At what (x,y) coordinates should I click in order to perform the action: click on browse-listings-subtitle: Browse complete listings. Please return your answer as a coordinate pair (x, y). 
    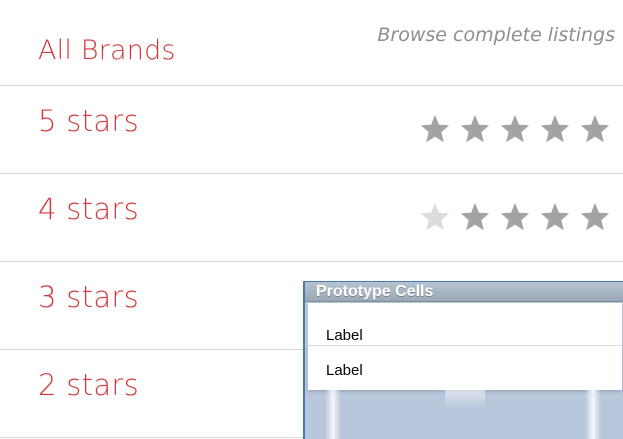
    Looking at the image, I should click on (496, 35).